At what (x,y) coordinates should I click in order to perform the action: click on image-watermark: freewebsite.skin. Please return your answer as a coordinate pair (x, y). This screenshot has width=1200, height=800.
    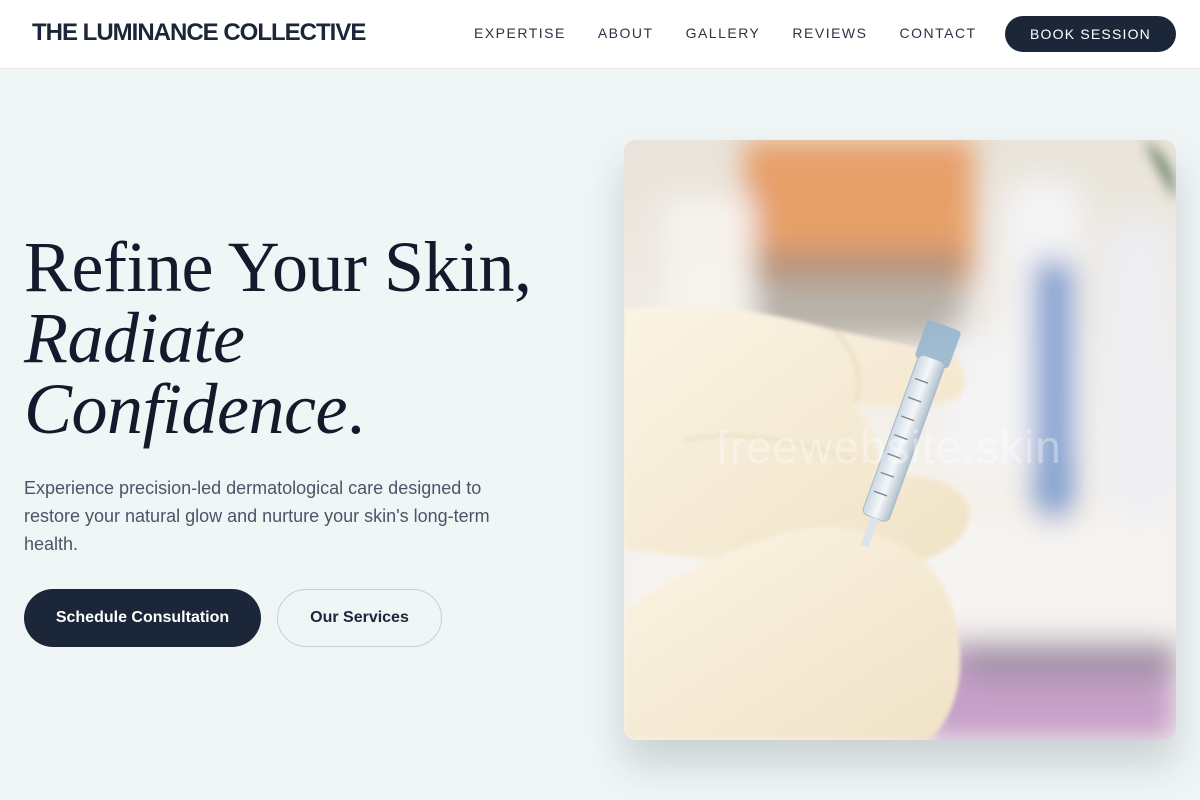
    Looking at the image, I should click on (889, 447).